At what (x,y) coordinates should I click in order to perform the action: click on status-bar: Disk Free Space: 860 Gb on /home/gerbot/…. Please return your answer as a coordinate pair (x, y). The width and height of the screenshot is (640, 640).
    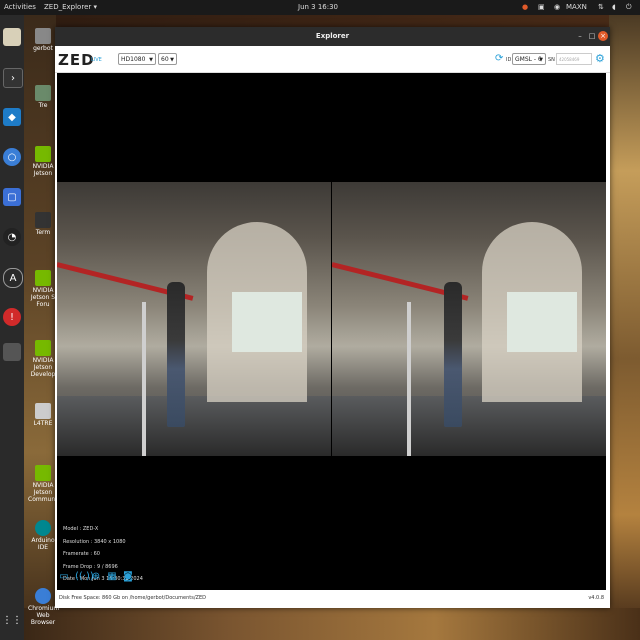
    Looking at the image, I should click on (332, 600).